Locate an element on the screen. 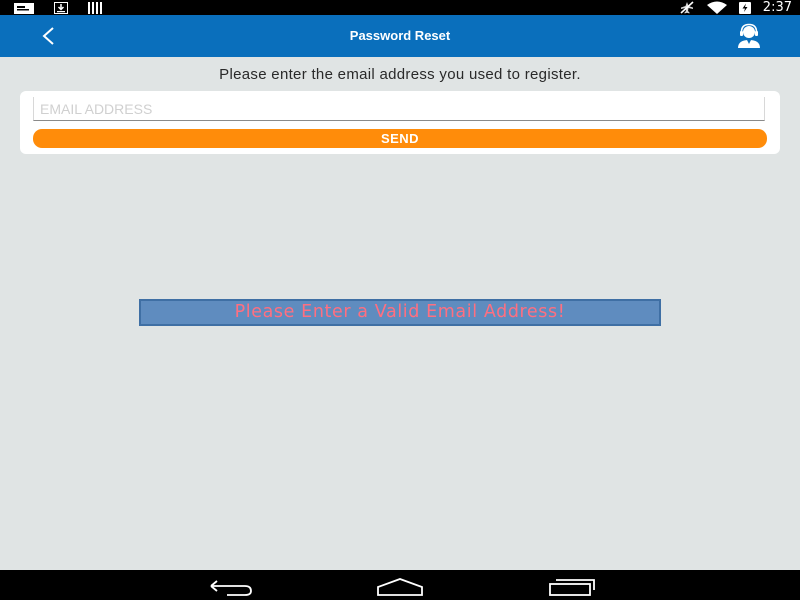 This screenshot has width=800, height=600. clock: 2:37 is located at coordinates (777, 7).